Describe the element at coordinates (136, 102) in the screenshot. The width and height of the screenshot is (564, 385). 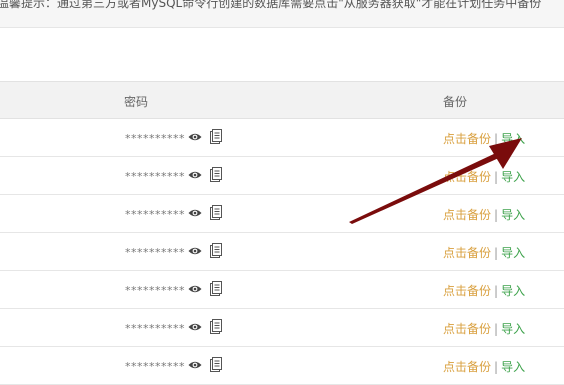
I see `header-password: 密码` at that location.